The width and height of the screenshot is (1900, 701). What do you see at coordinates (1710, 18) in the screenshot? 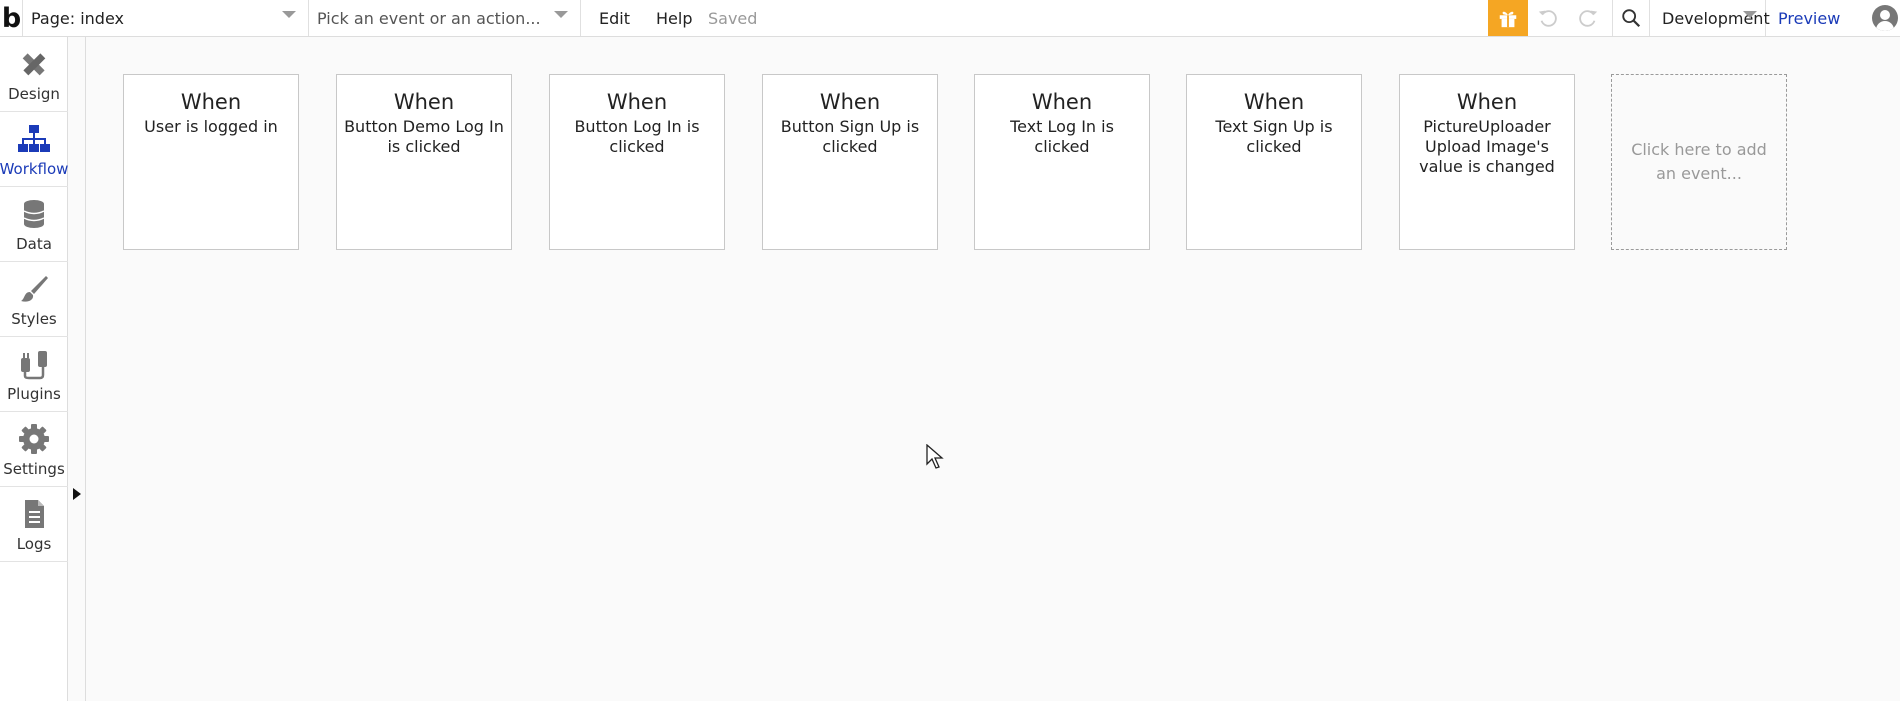
I see `environment-dropdown: Development` at bounding box center [1710, 18].